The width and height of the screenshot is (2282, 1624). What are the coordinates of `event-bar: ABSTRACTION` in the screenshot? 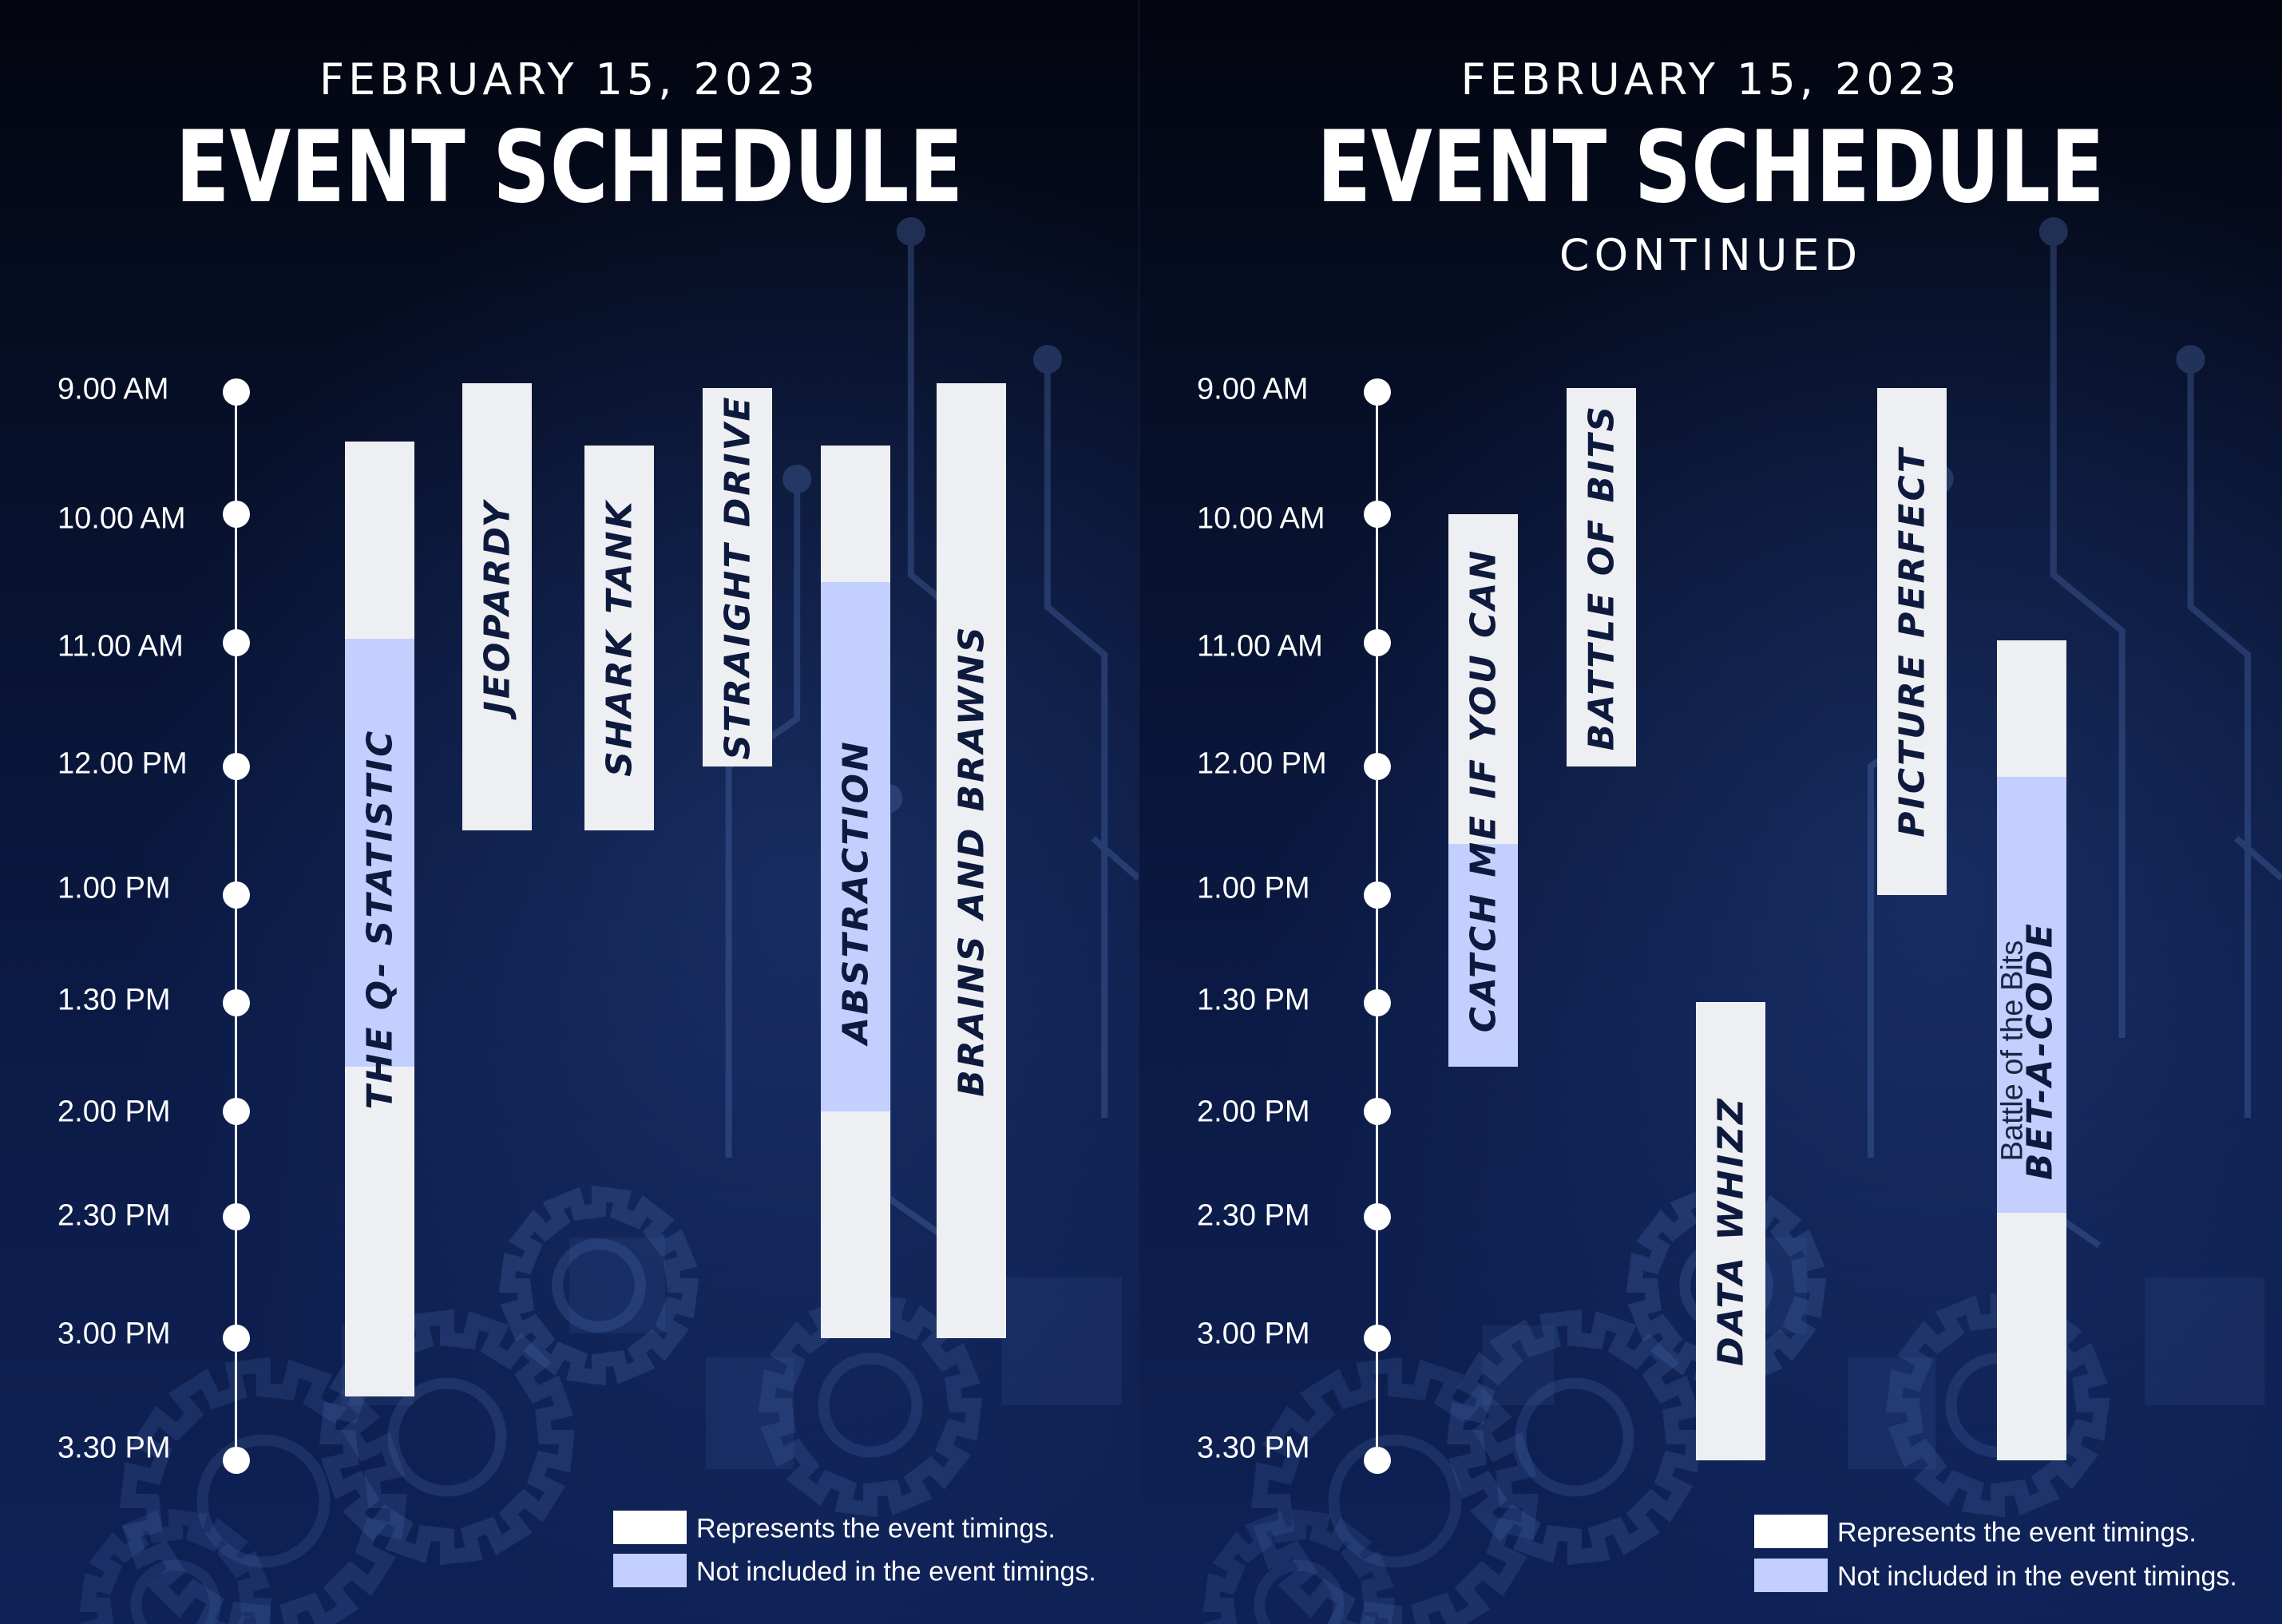 It's located at (856, 892).